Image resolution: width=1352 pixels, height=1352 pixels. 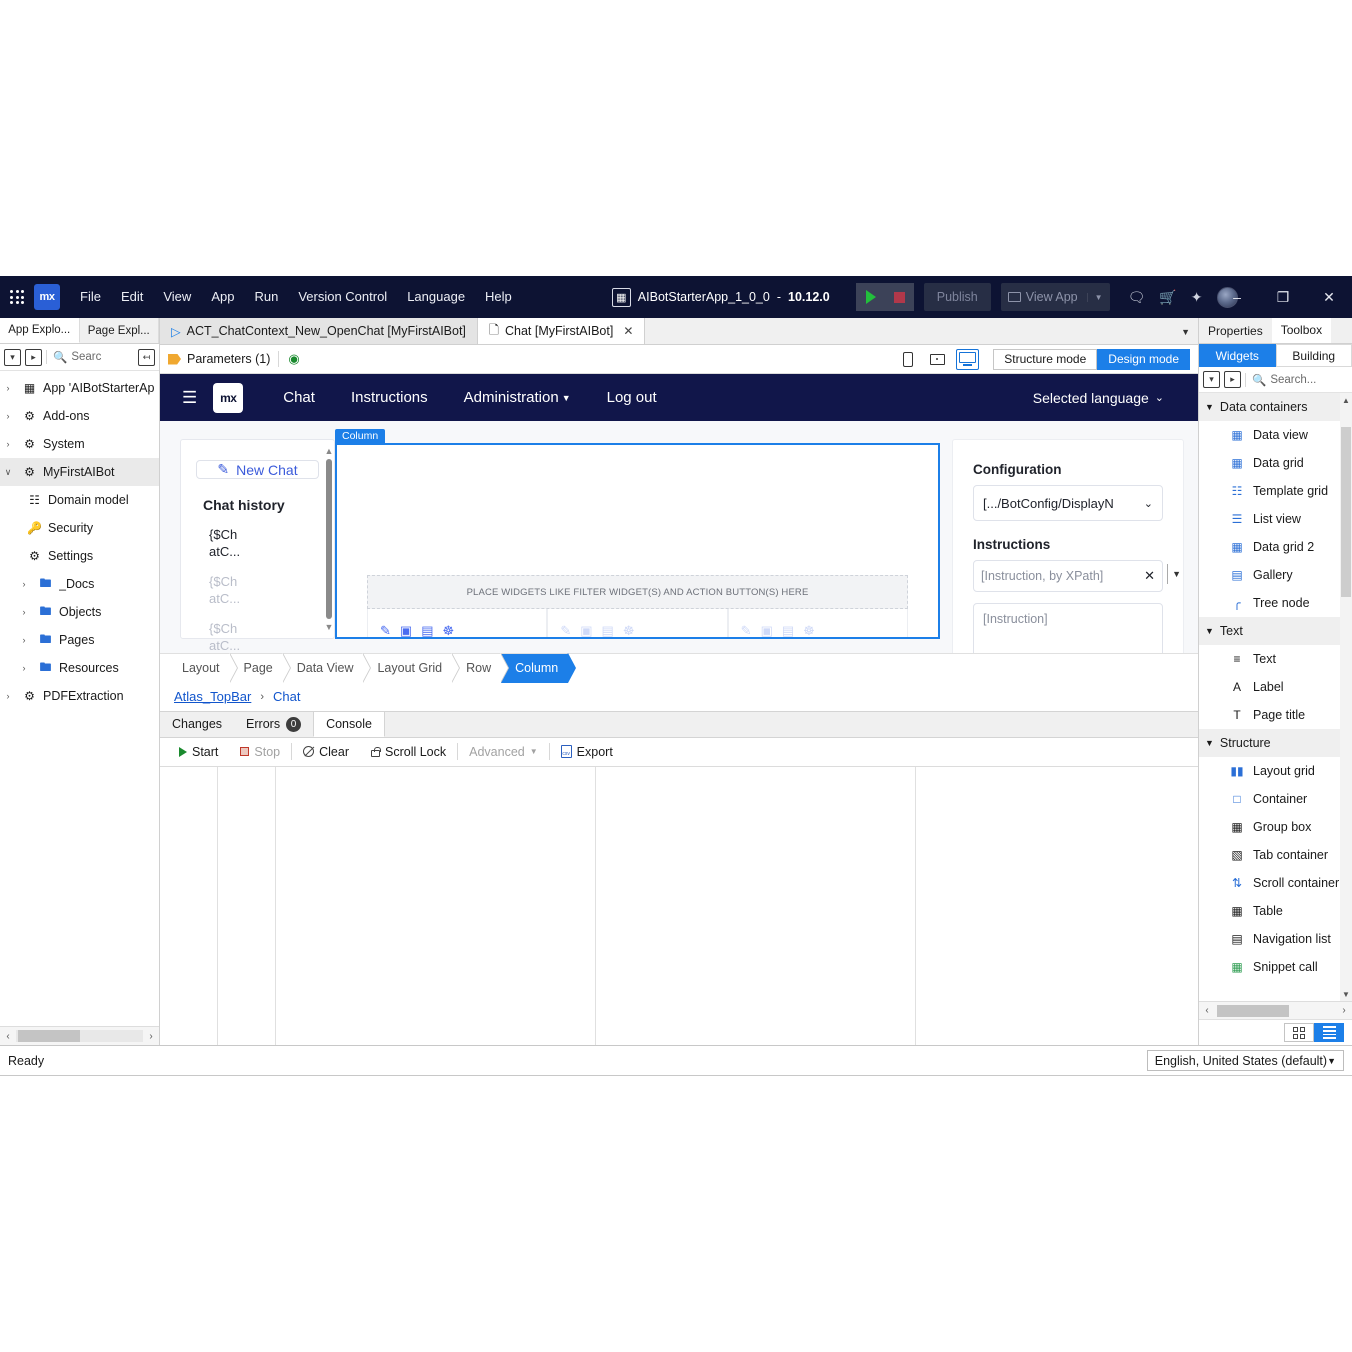 I want to click on widget-list-scrollbar: ▲ ▼, so click(x=1346, y=697).